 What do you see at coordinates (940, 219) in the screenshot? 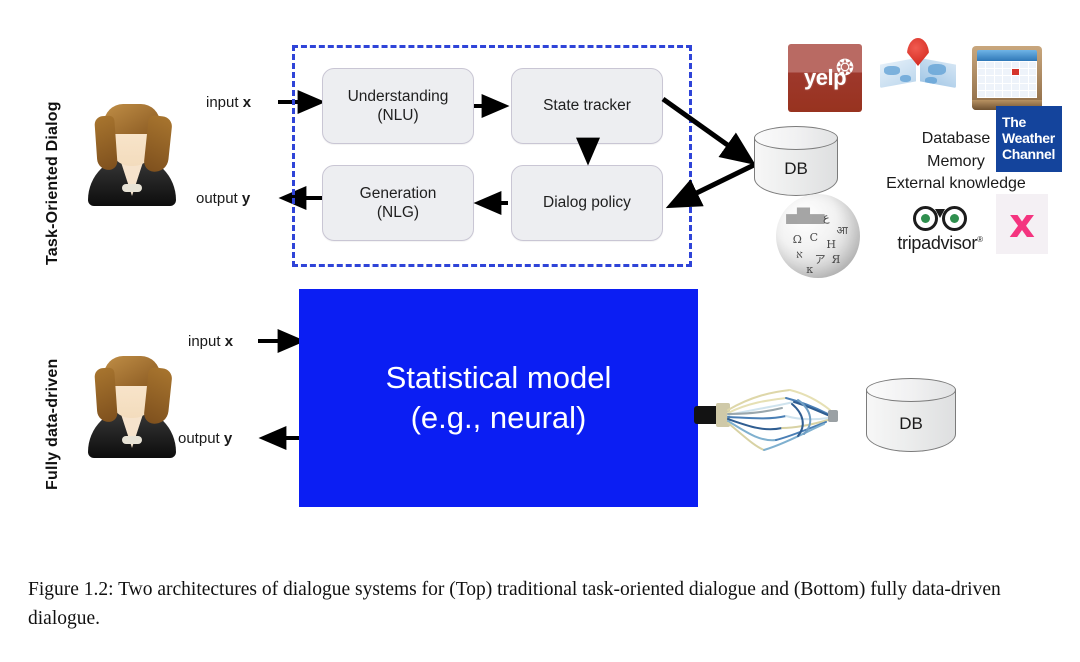
I see `tripadvisor-owl-icon` at bounding box center [940, 219].